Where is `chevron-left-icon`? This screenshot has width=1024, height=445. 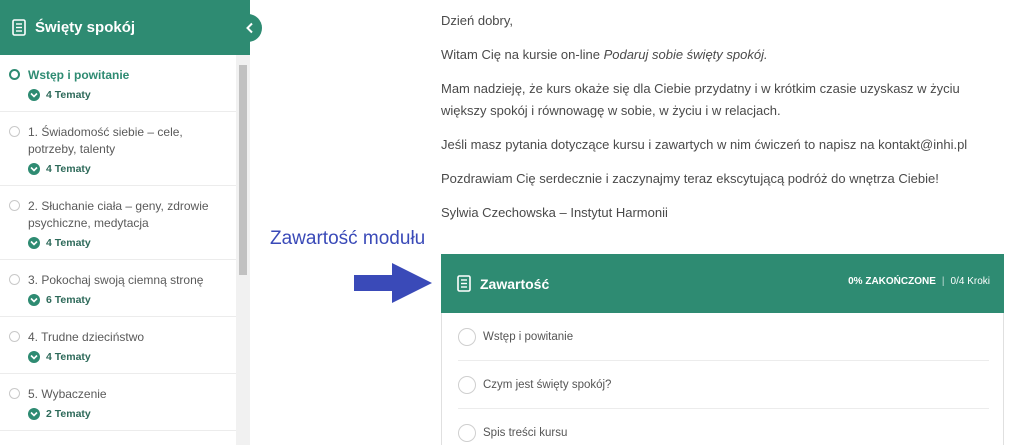
chevron-left-icon is located at coordinates (249, 28).